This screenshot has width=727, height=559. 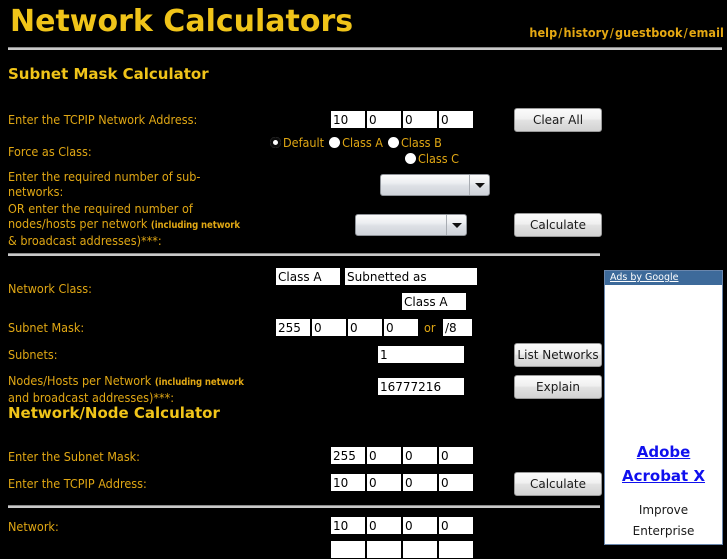 I want to click on ads-body: Adobe Acrobat X Improve Enterprise, so click(x=663, y=414).